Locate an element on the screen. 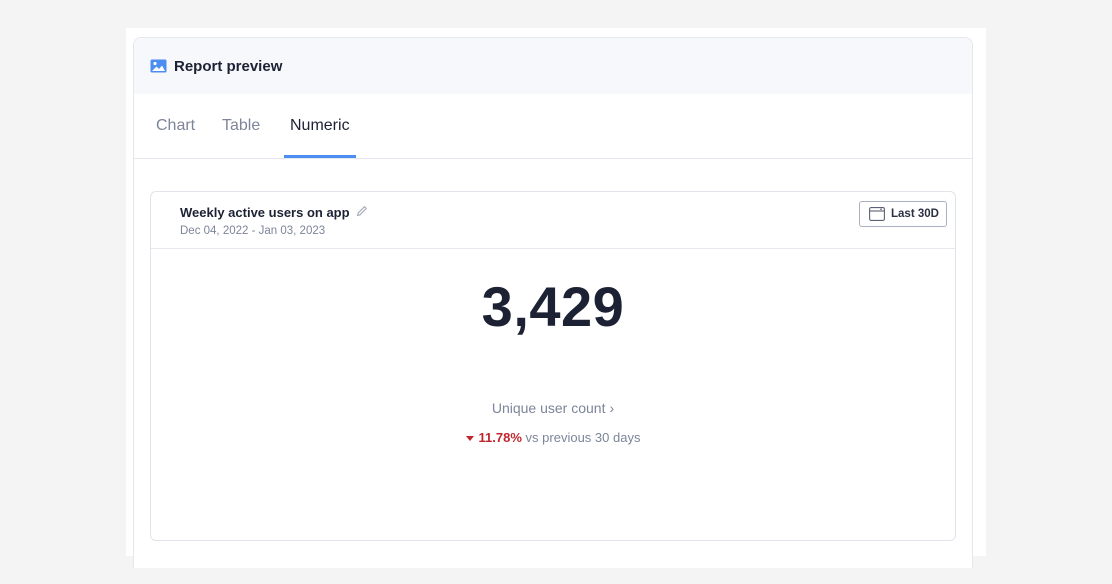 The width and height of the screenshot is (1112, 584). tab-table: Table is located at coordinates (241, 126).